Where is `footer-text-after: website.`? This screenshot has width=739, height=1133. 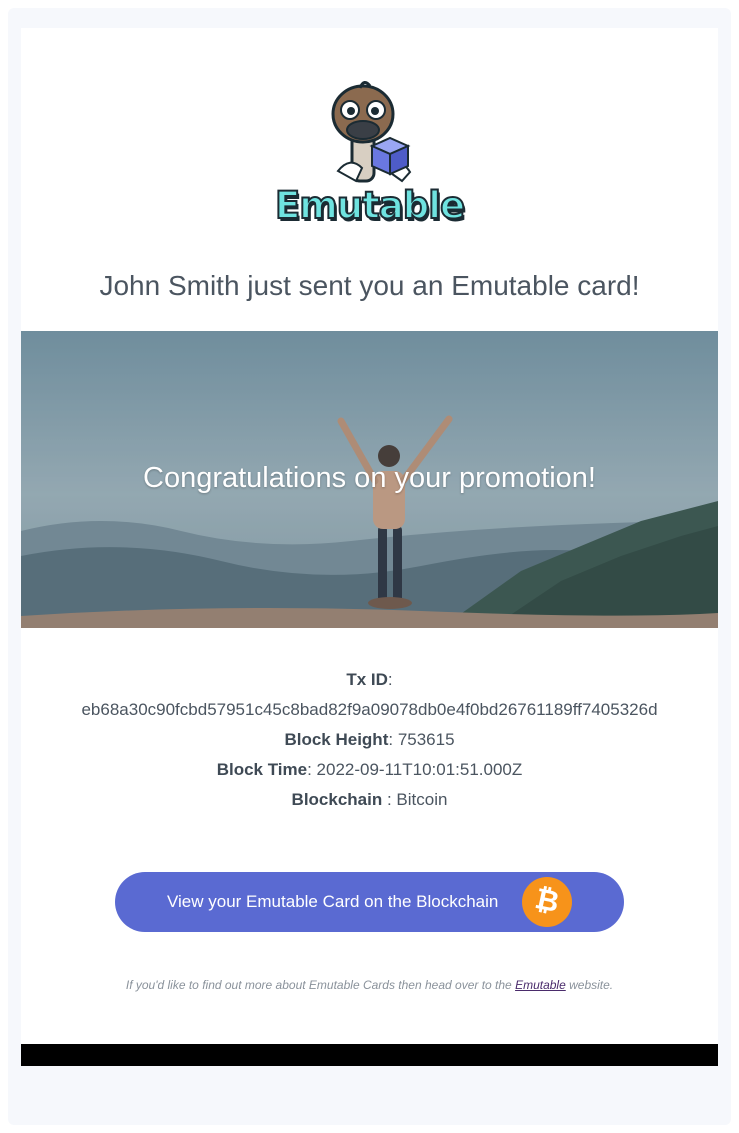
footer-text-after: website. is located at coordinates (591, 985).